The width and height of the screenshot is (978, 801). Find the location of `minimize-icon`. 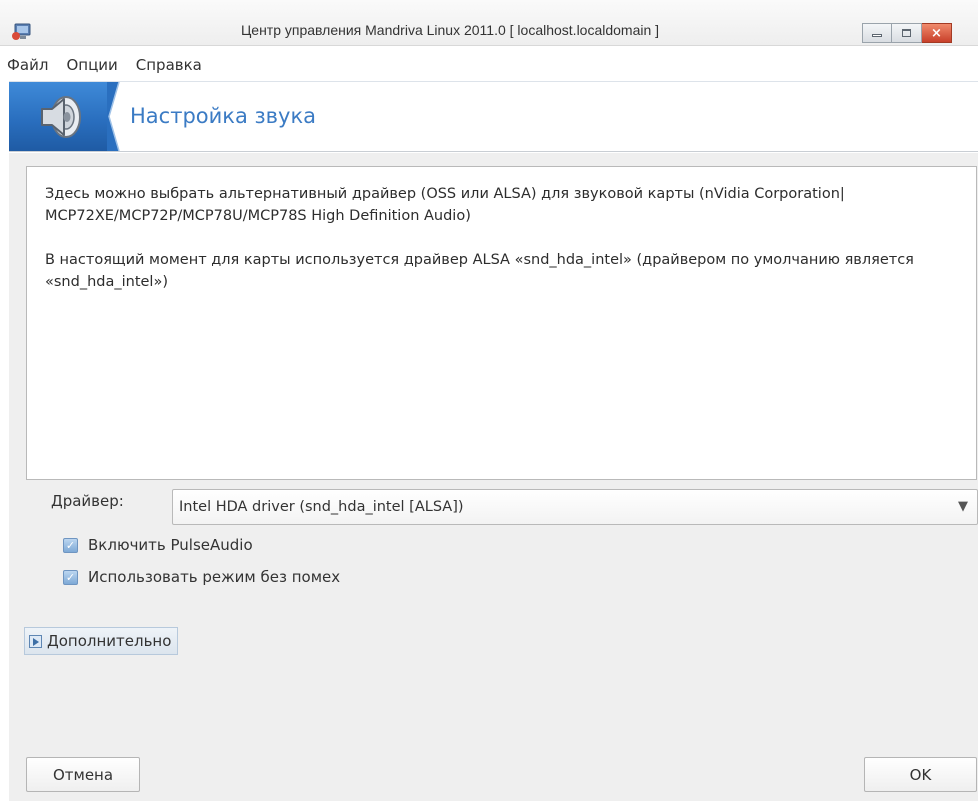

minimize-icon is located at coordinates (877, 35).